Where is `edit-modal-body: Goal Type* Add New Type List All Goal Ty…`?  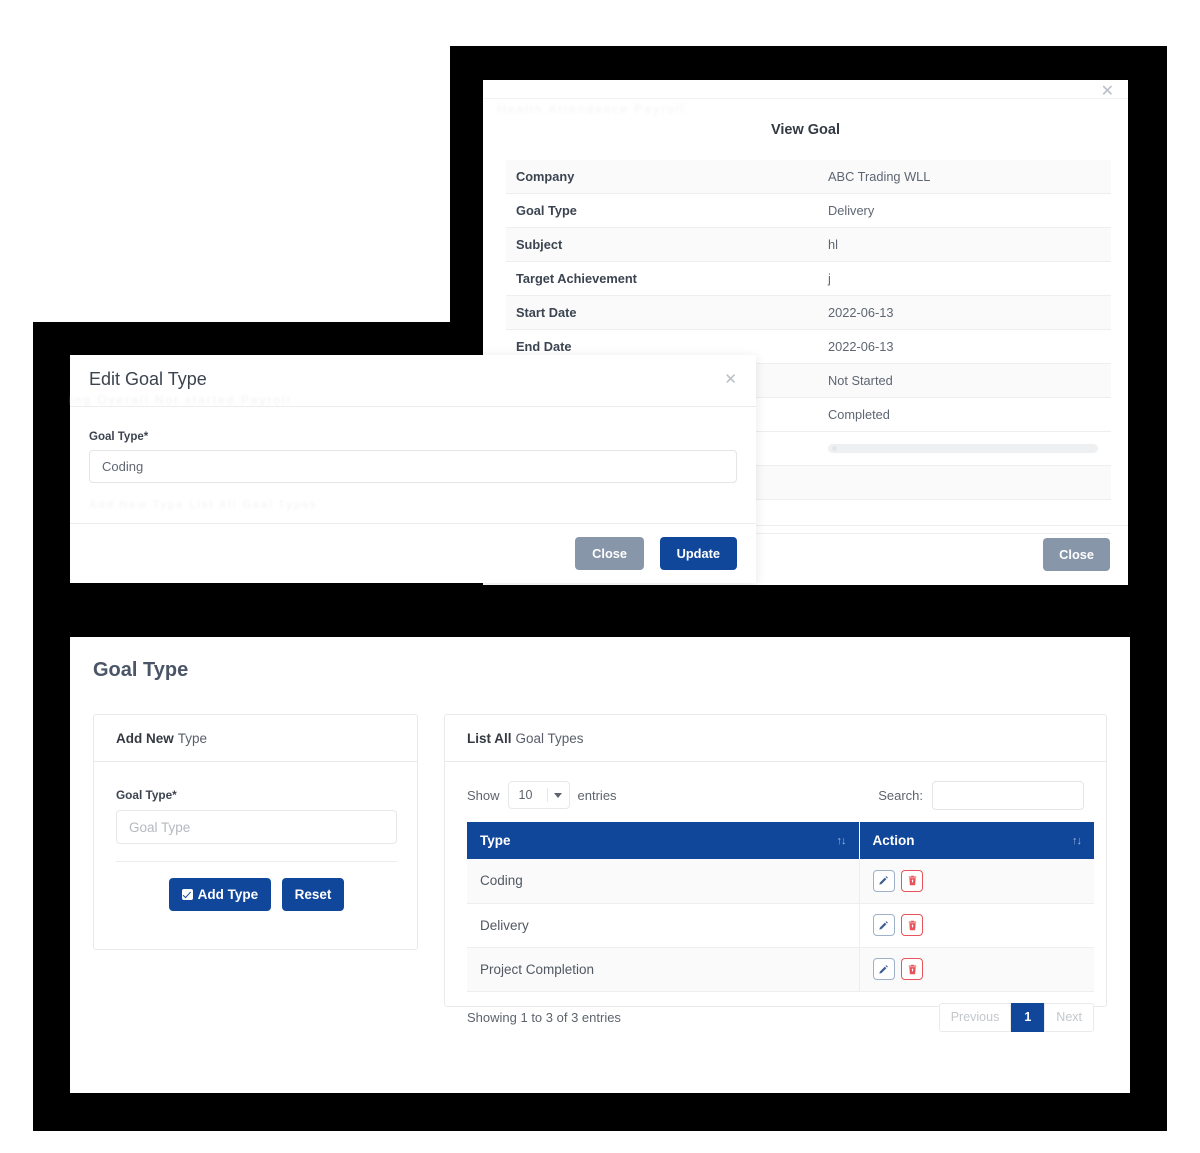
edit-modal-body: Goal Type* Add New Type List All Goal Ty… is located at coordinates (413, 465).